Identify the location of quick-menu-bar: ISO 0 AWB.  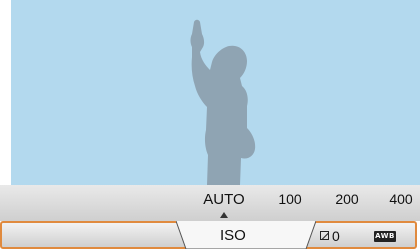
(208, 235).